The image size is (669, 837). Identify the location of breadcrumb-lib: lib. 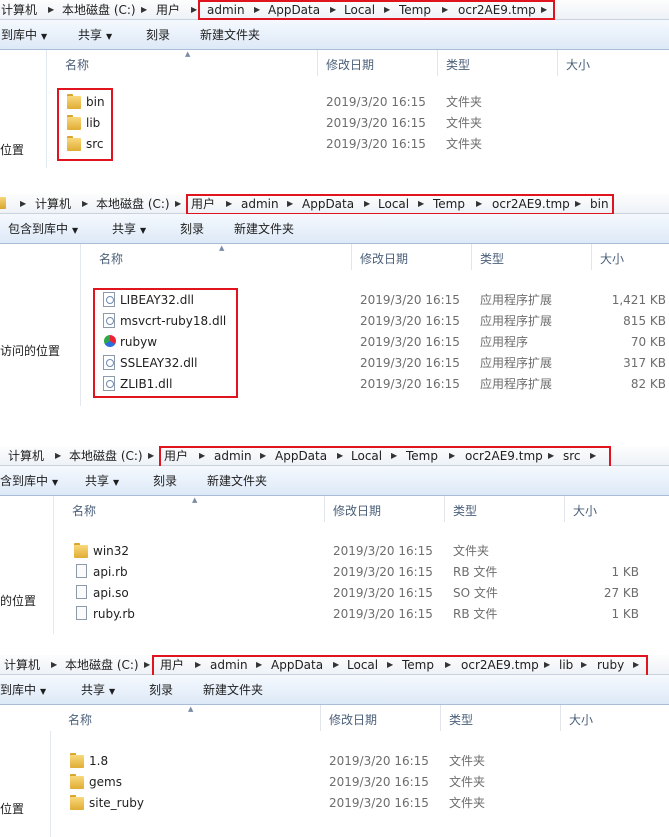
(566, 665).